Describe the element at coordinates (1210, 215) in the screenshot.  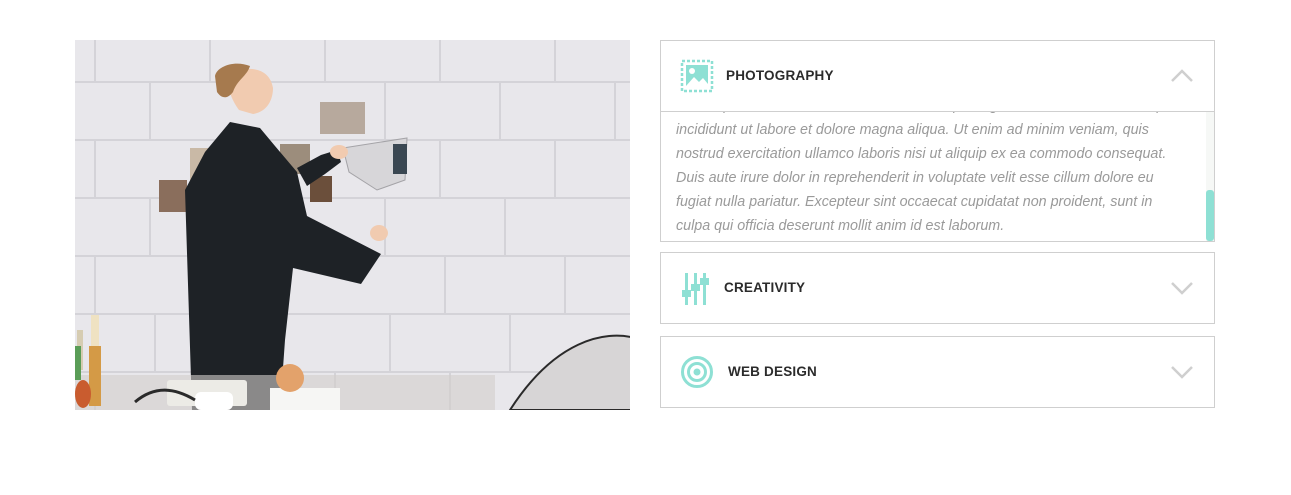
I see `scrollbar-thumb` at that location.